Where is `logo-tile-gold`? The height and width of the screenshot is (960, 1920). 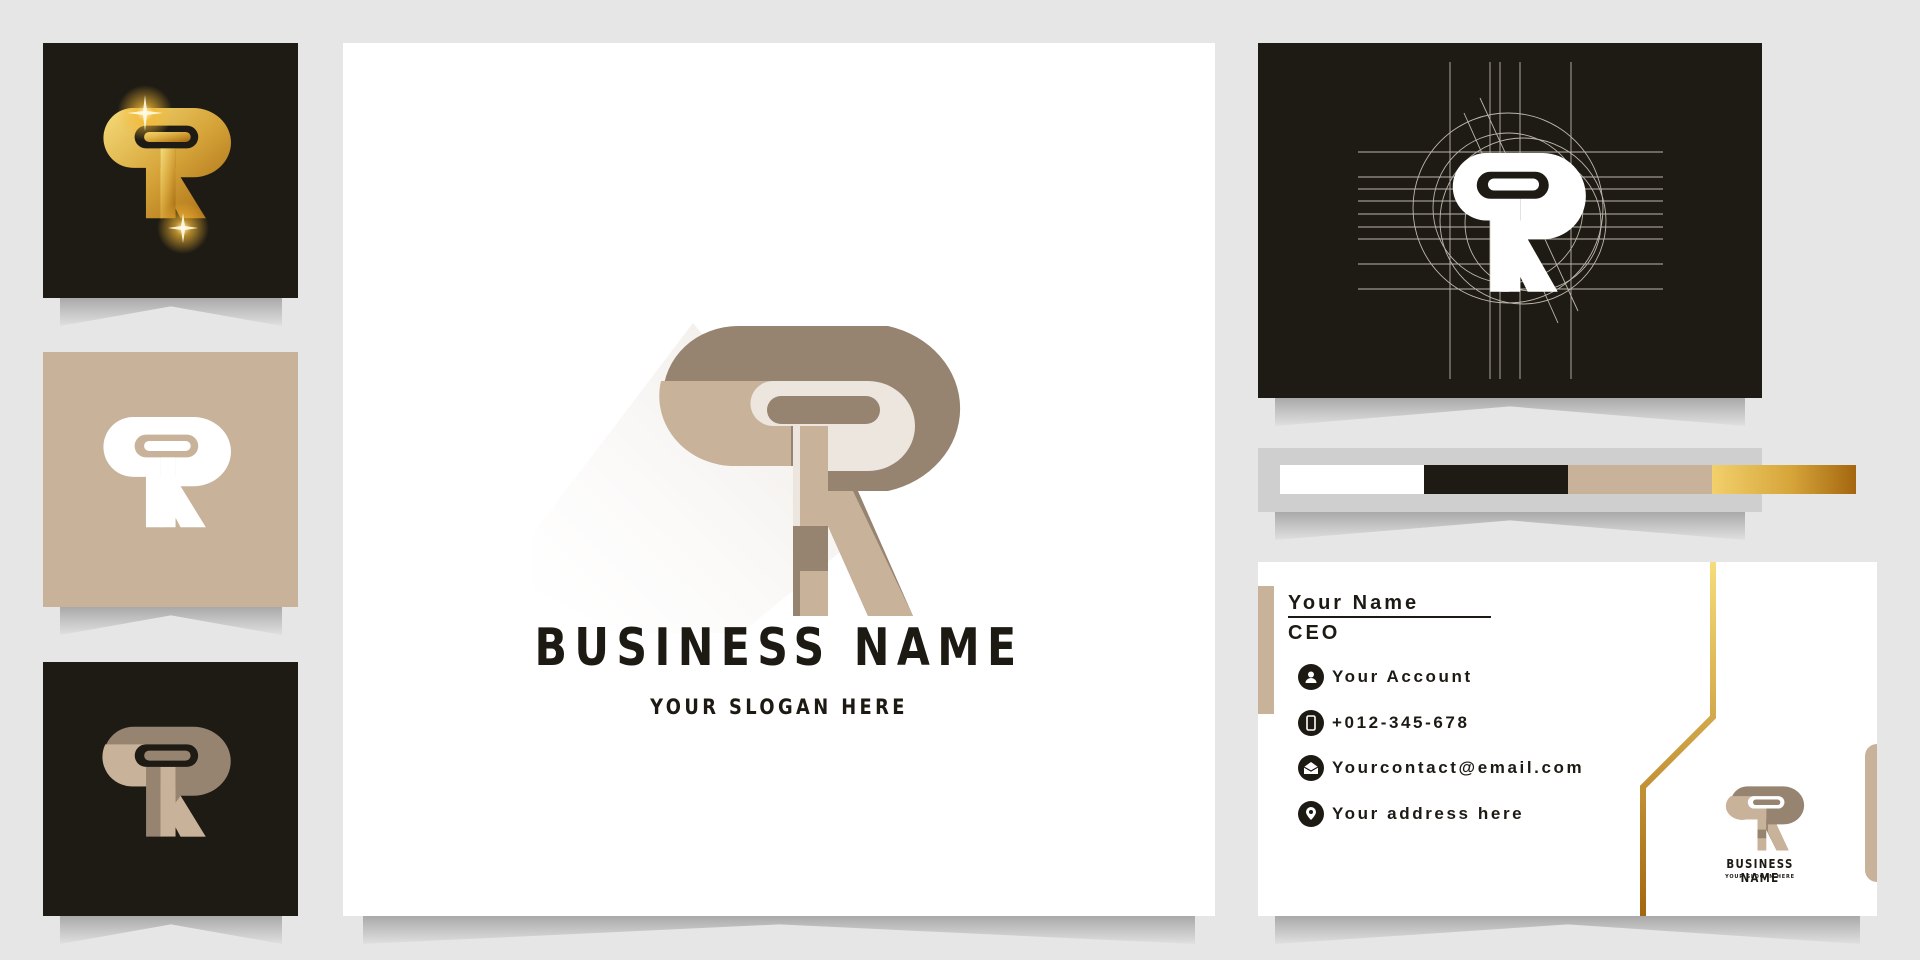
logo-tile-gold is located at coordinates (170, 170).